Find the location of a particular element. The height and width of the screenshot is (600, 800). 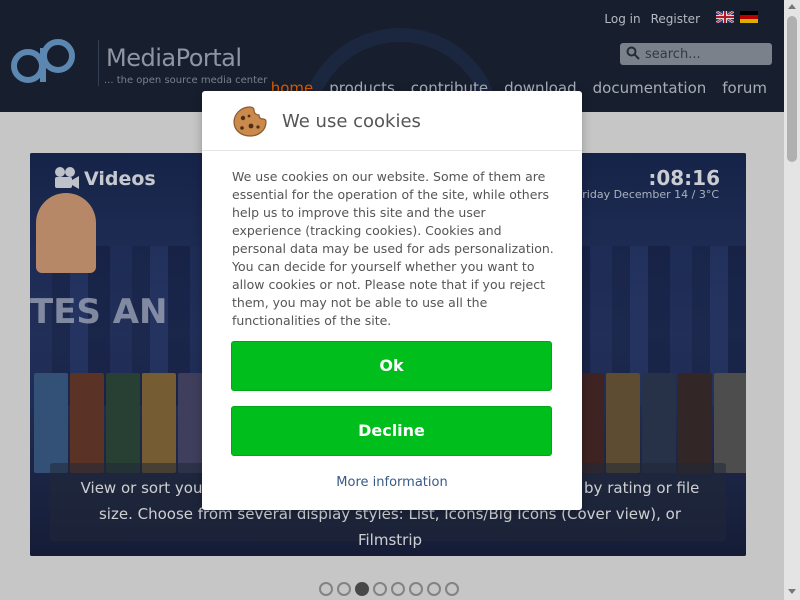

scroll-thumb is located at coordinates (792, 89).